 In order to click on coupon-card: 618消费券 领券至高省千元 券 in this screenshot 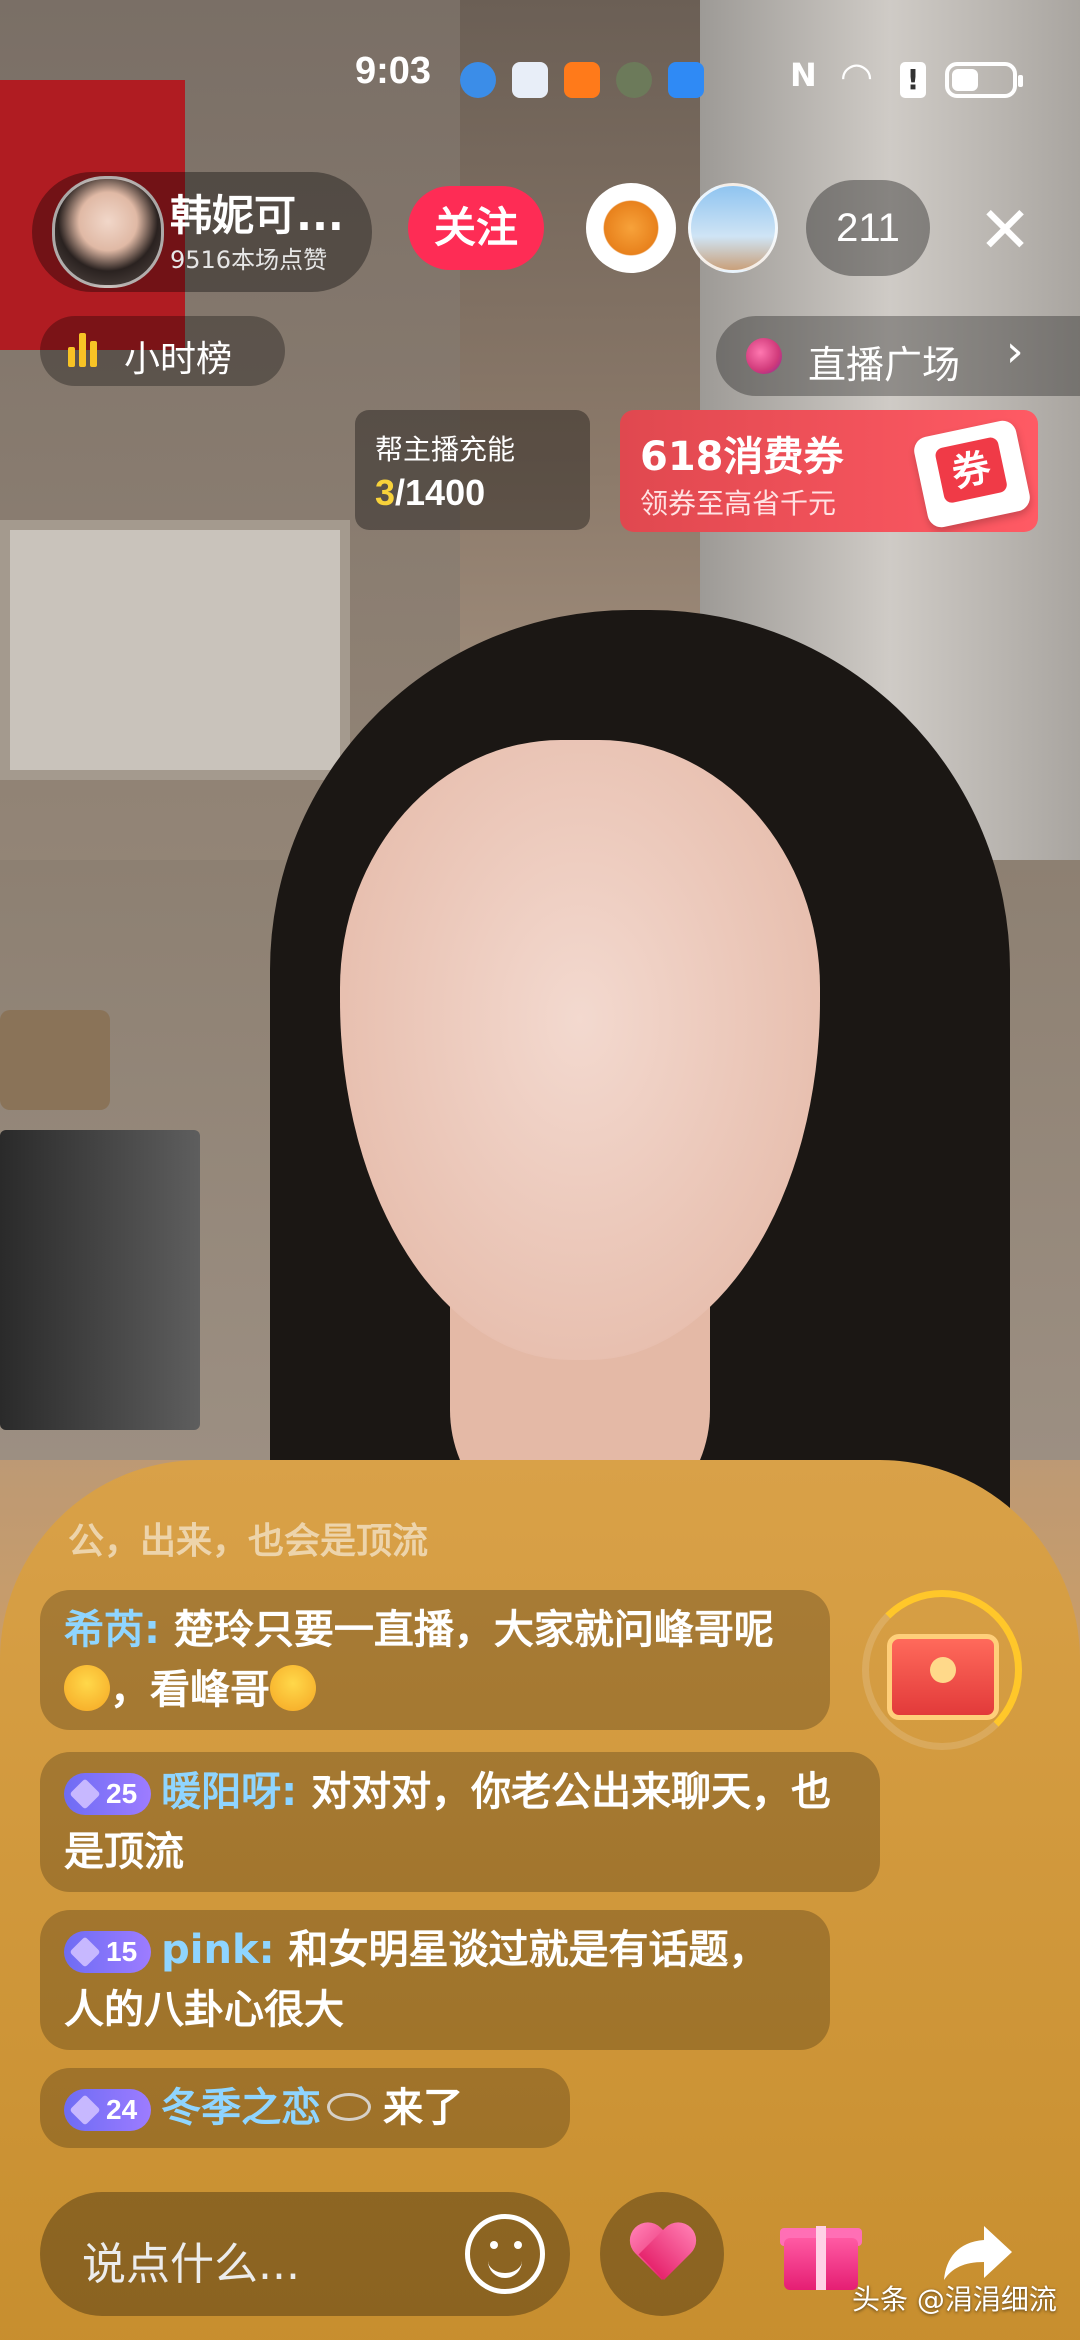, I will do `click(829, 471)`.